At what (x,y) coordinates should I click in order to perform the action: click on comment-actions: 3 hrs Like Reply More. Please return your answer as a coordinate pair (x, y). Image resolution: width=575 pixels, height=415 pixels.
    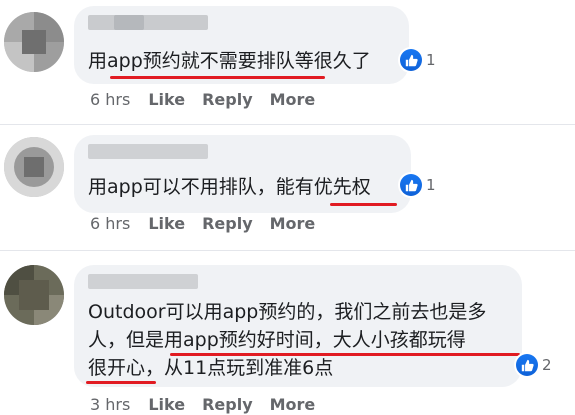
    Looking at the image, I should click on (211, 404).